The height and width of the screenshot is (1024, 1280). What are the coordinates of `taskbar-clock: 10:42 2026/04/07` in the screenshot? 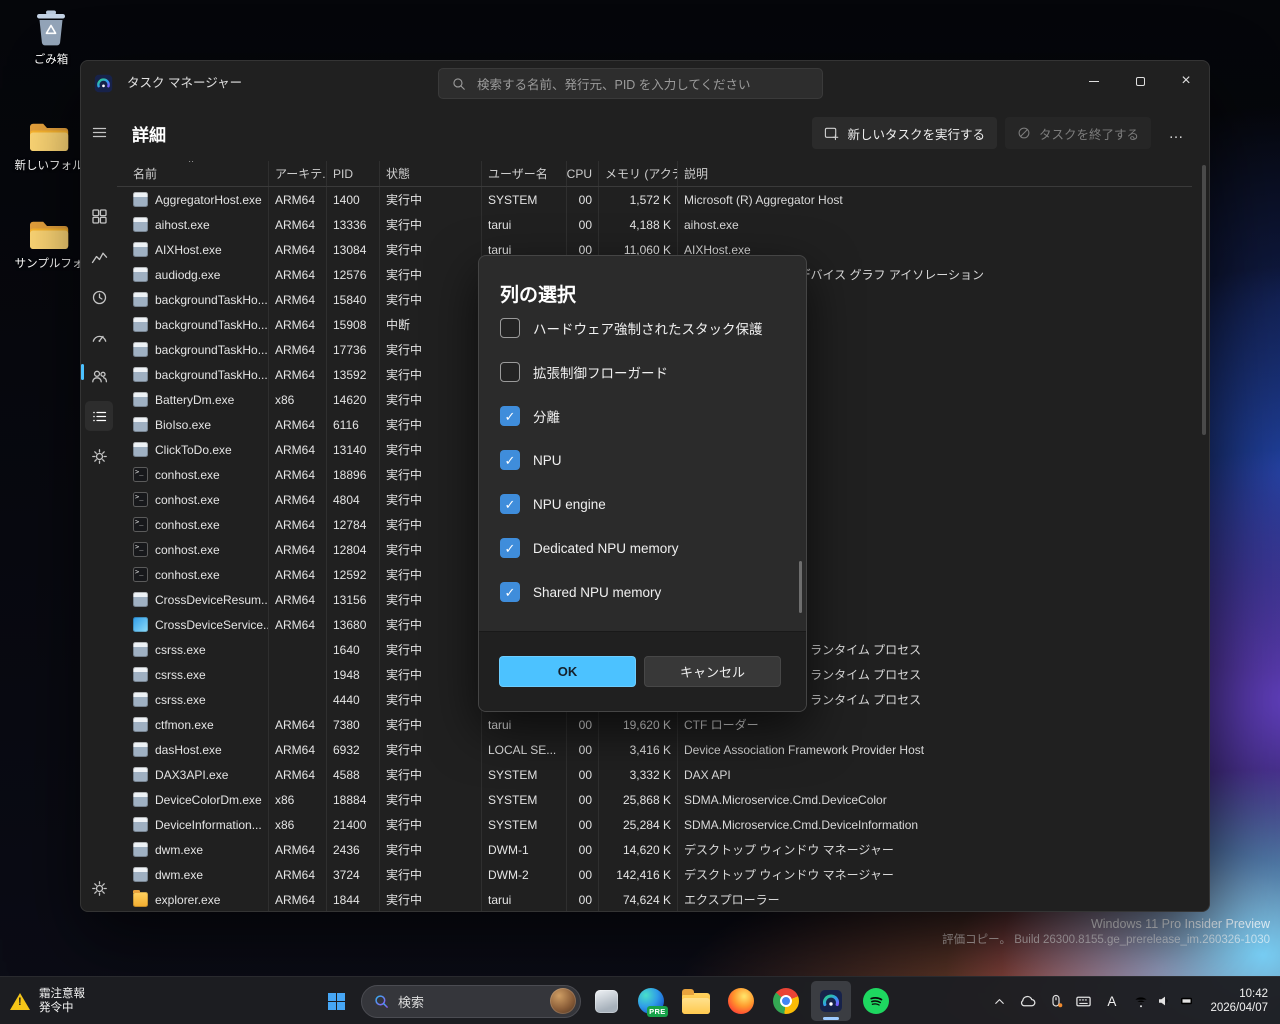 It's located at (1239, 1001).